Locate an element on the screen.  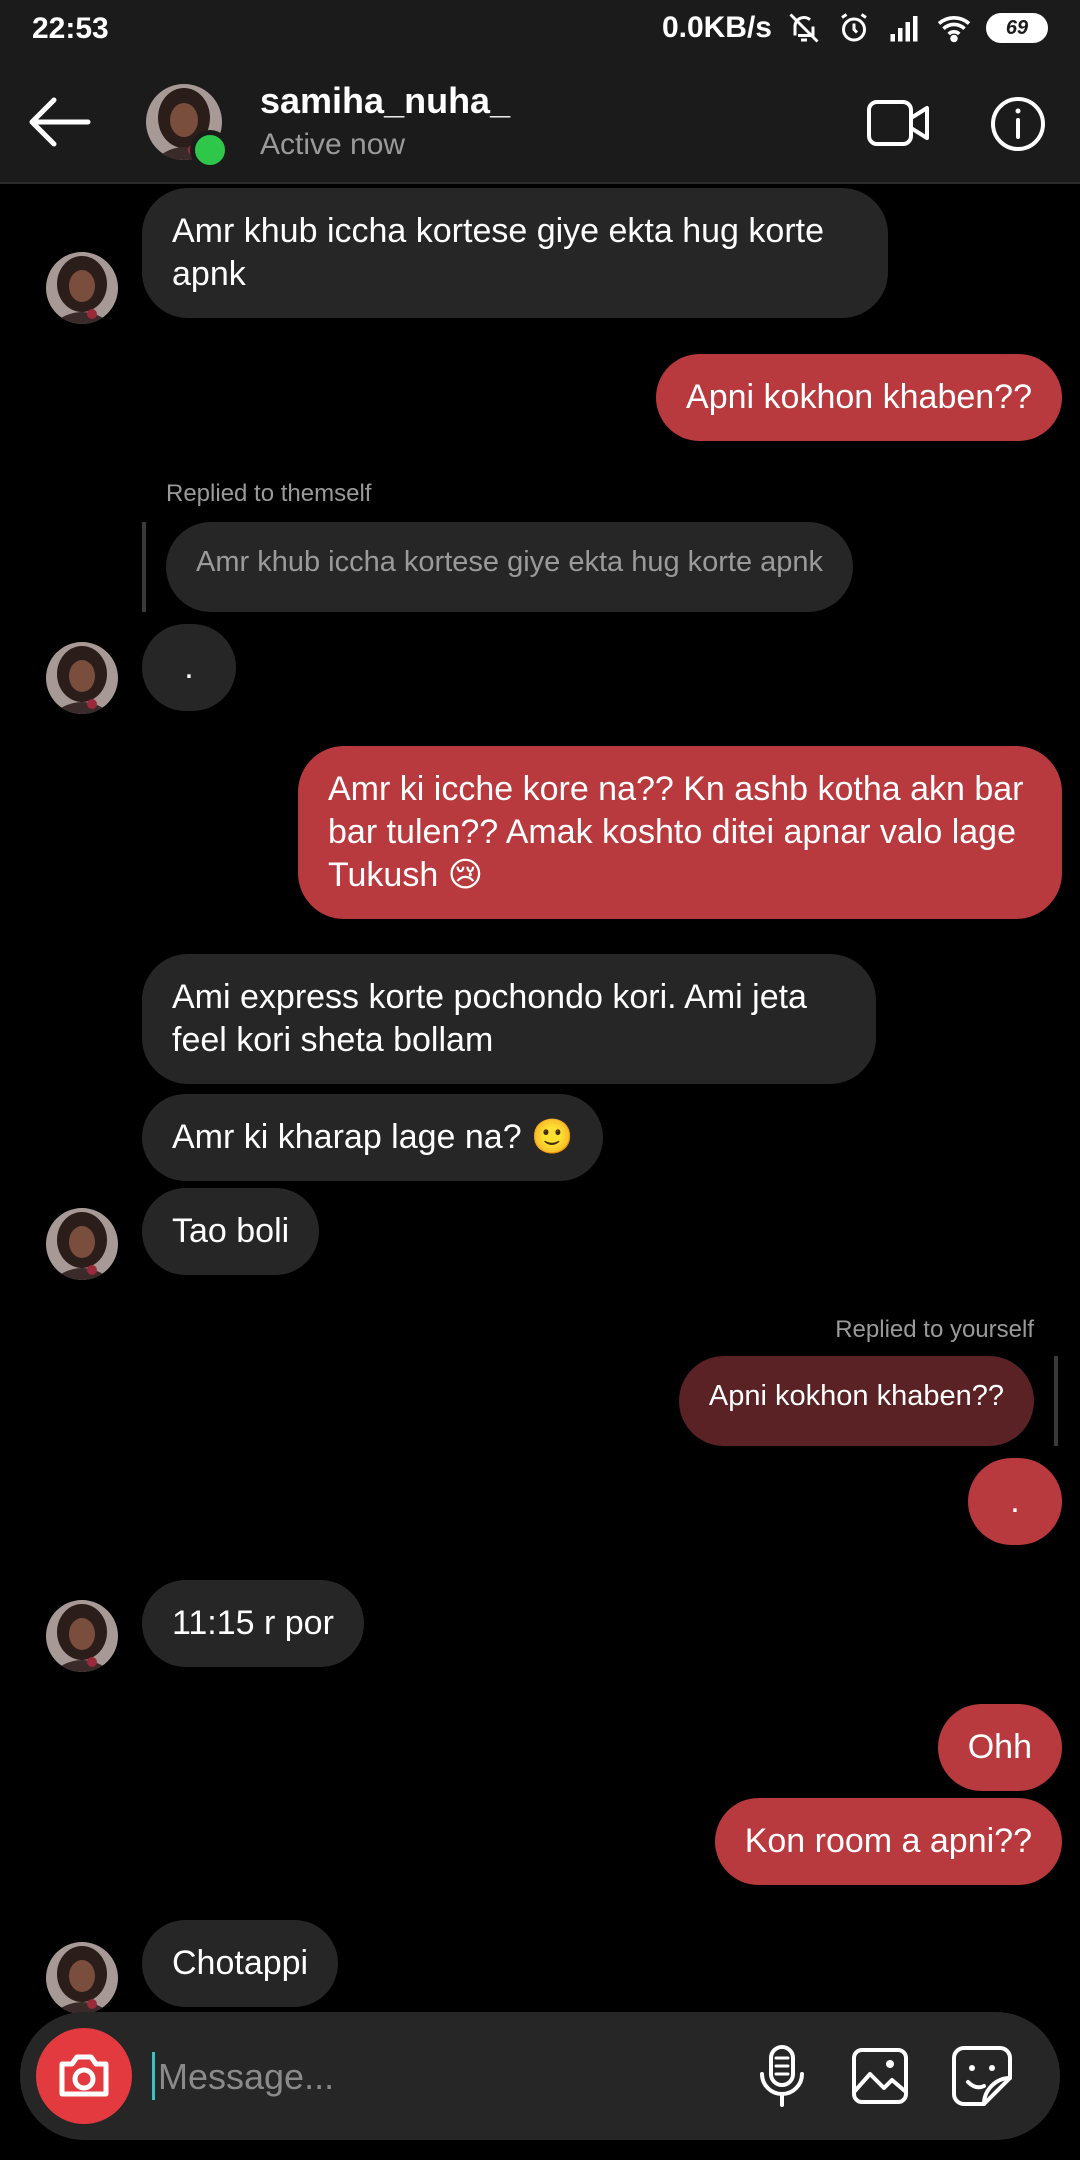
message-bubble-outgoing: Ohh is located at coordinates (999, 1747).